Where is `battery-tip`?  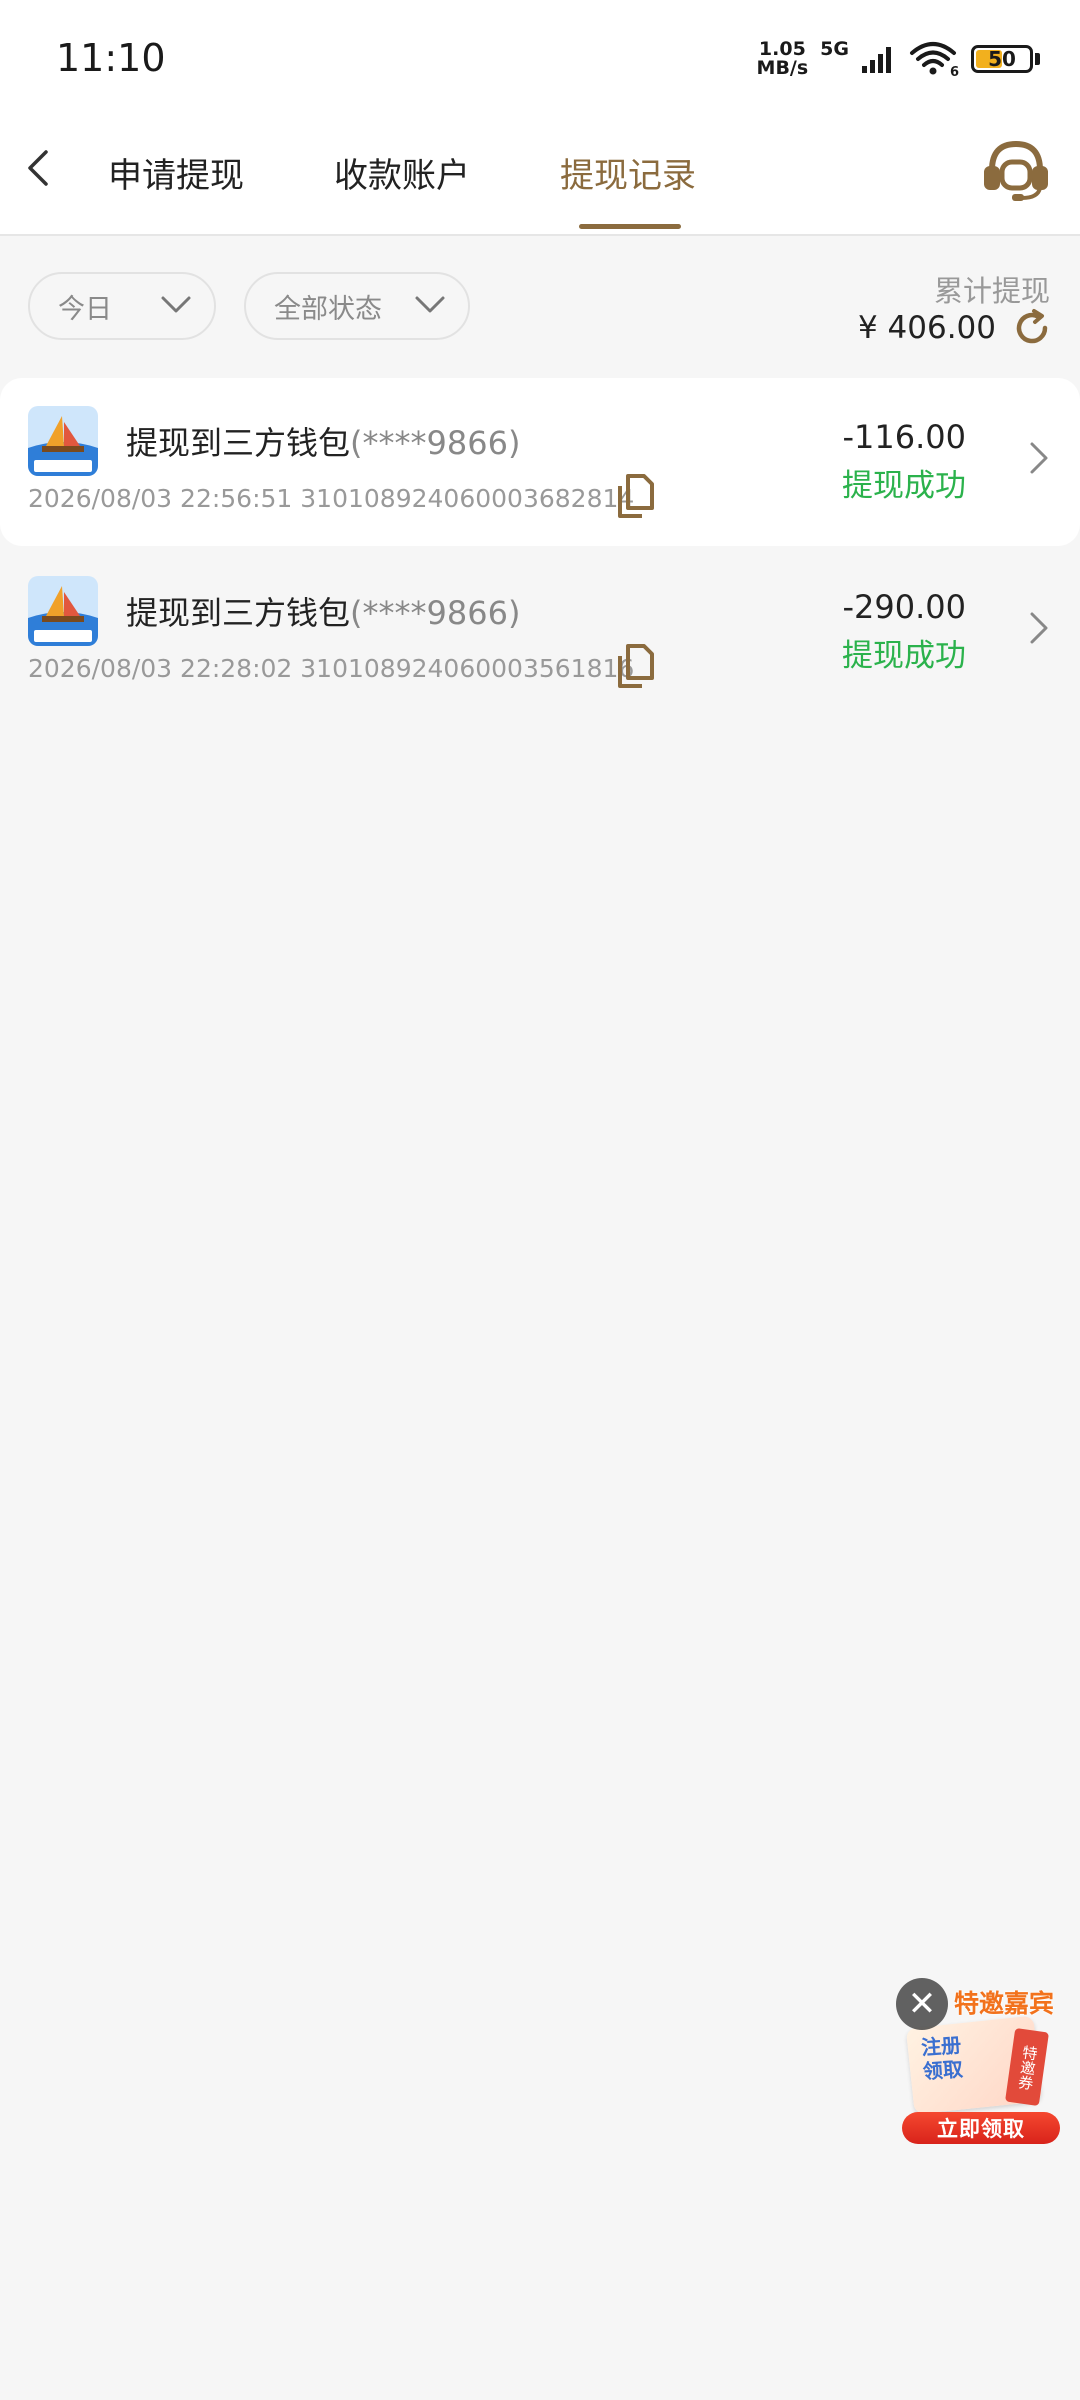
battery-tip is located at coordinates (1037, 59).